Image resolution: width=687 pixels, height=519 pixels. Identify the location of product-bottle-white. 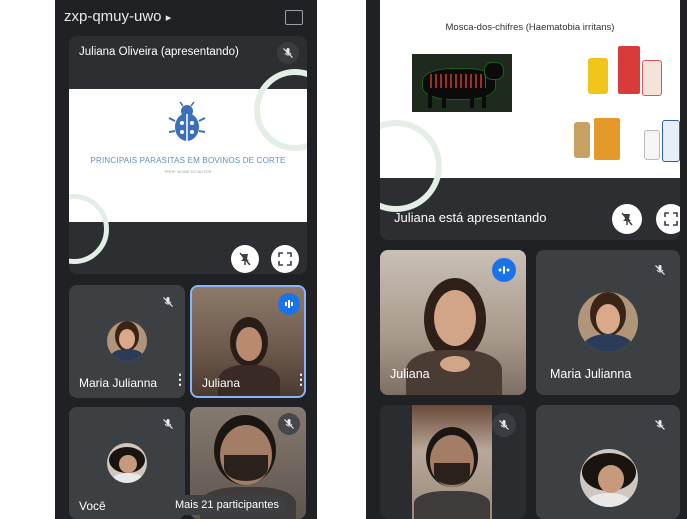
(652, 78).